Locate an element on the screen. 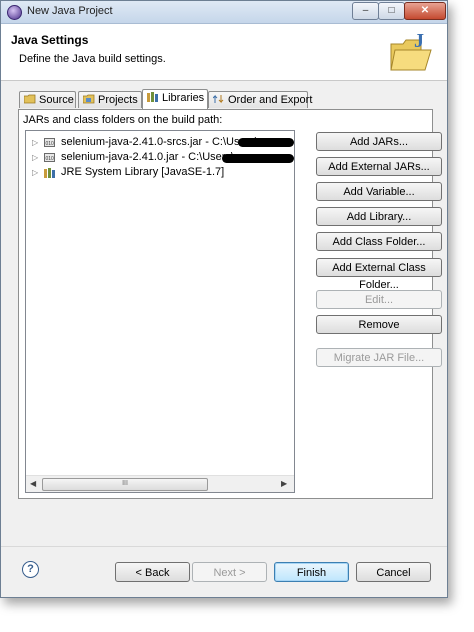  title-bar: New Java Project – □ ✕ is located at coordinates (224, 12).